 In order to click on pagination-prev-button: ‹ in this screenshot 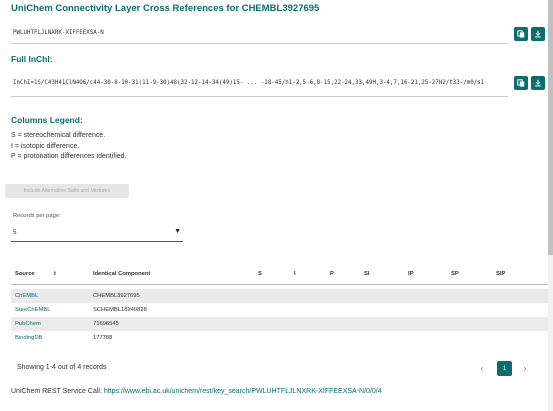, I will do `click(482, 368)`.